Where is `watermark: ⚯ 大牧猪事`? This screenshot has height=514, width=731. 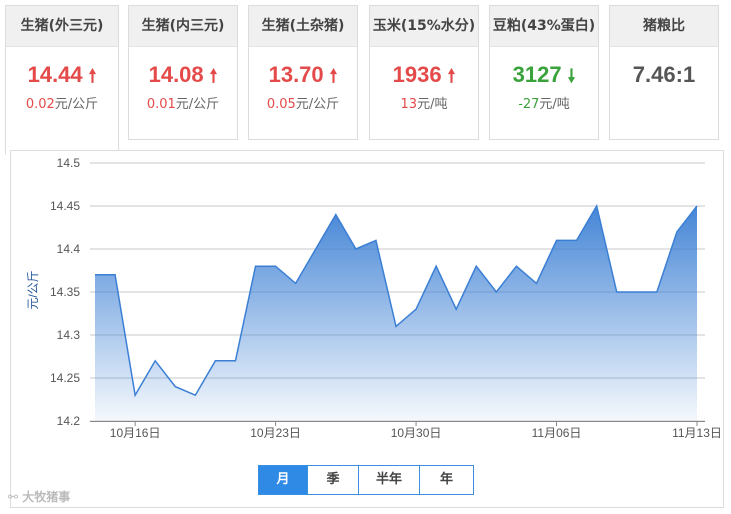
watermark: ⚯ 大牧猪事 is located at coordinates (39, 496).